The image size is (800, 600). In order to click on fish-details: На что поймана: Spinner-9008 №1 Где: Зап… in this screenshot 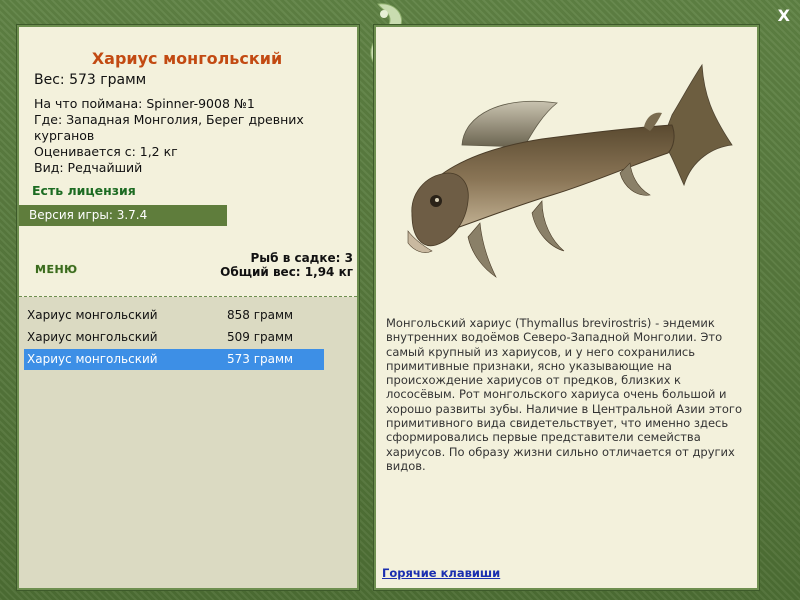, I will do `click(184, 136)`.